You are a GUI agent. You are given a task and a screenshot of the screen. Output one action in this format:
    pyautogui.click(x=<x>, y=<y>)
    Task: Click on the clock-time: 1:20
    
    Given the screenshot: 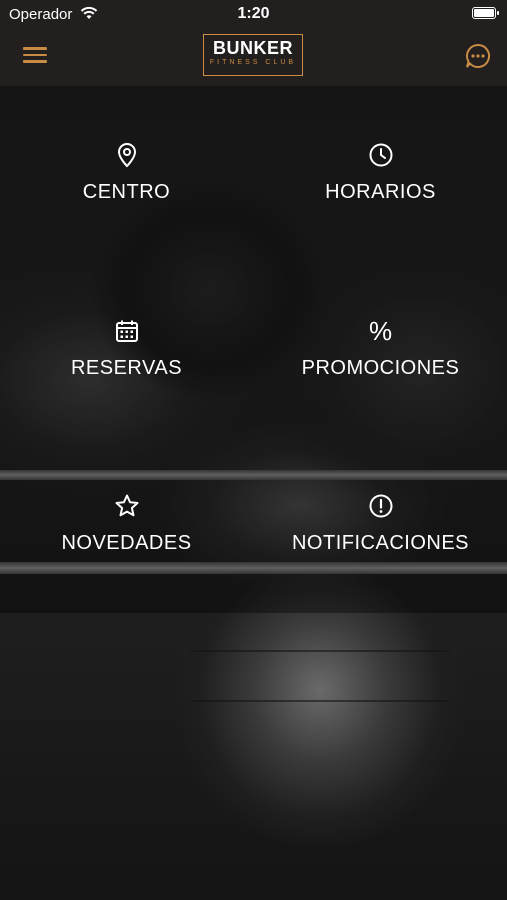 What is the action you would take?
    pyautogui.click(x=253, y=13)
    